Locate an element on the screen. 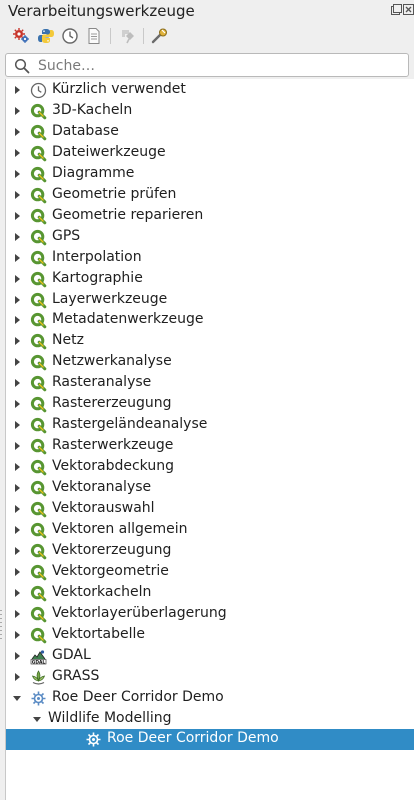 The width and height of the screenshot is (414, 800). tree-item: Vektorerzeugung is located at coordinates (210, 551).